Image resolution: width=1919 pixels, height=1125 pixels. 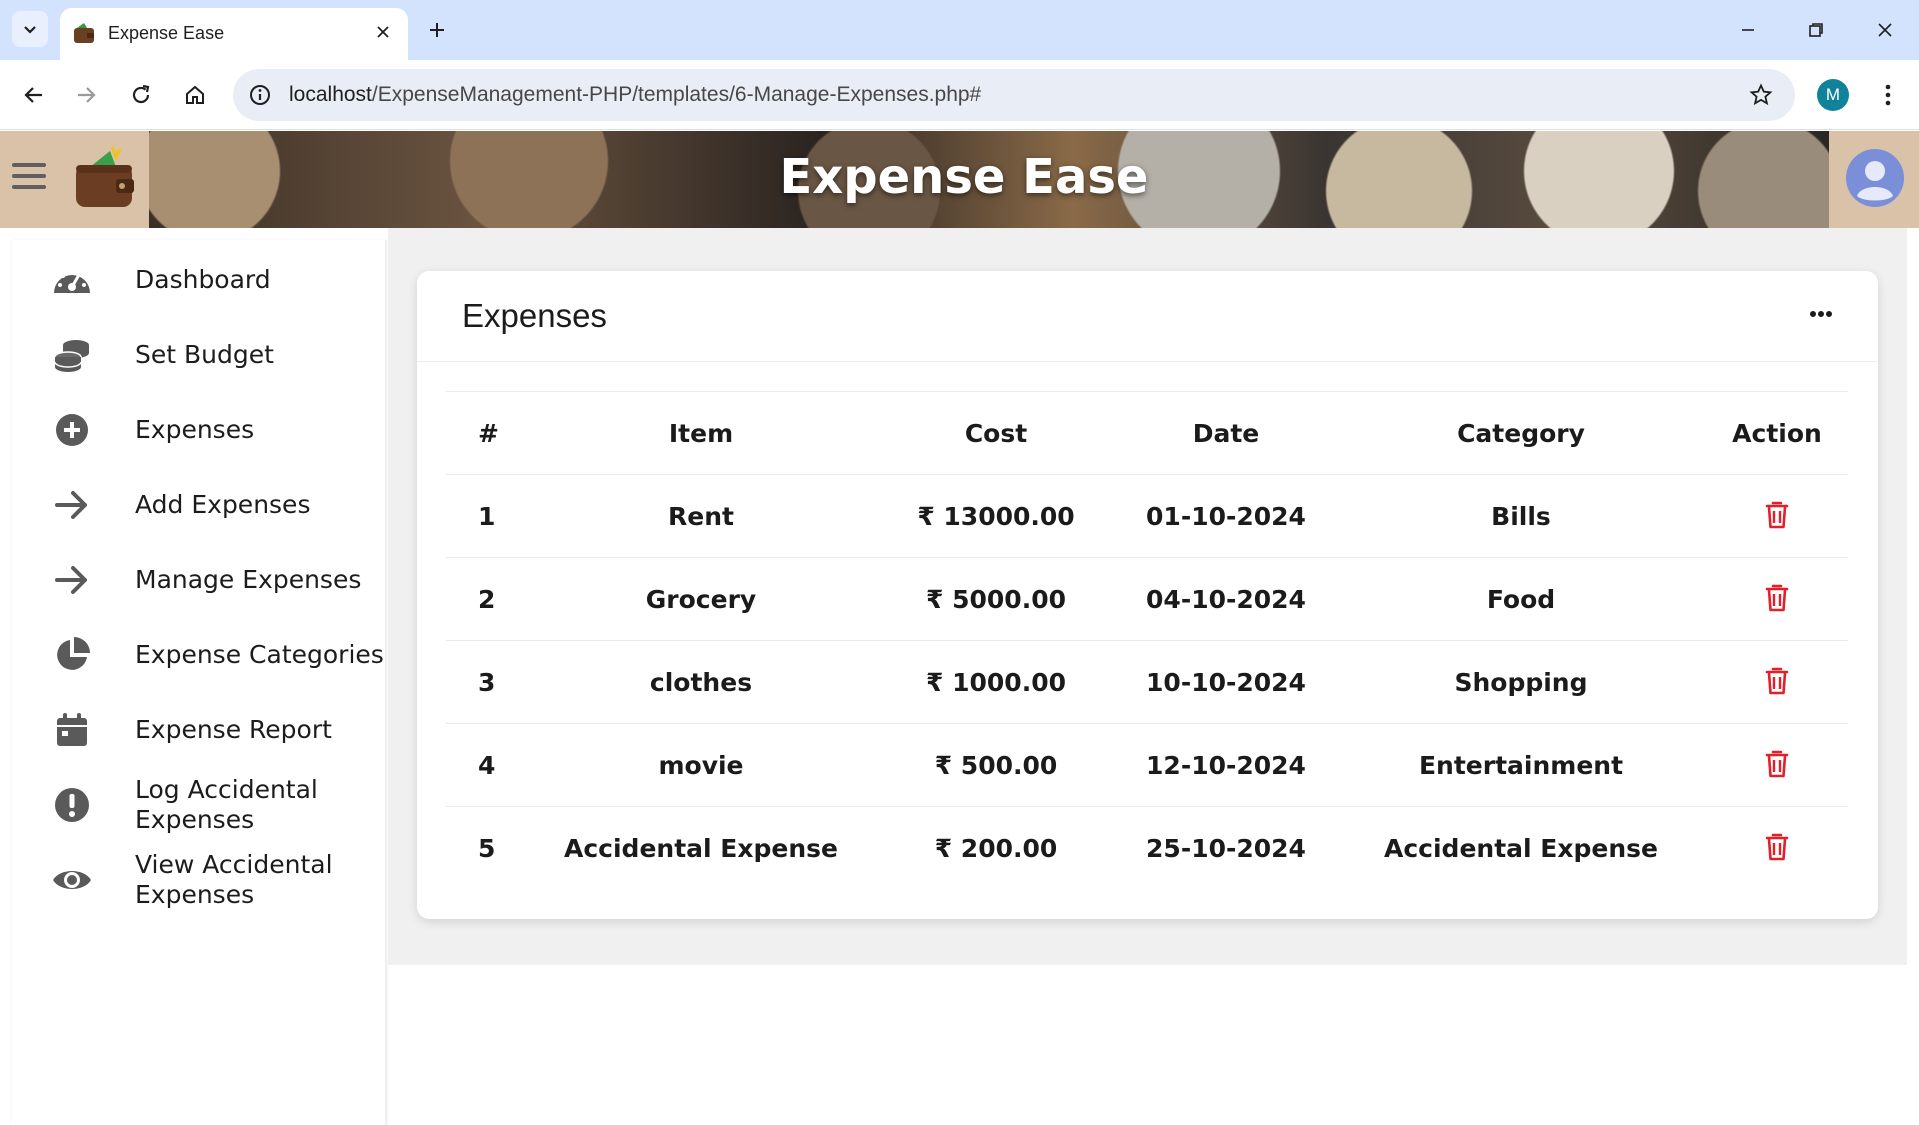 What do you see at coordinates (195, 429) in the screenshot?
I see `sidebar-item-label: Expenses` at bounding box center [195, 429].